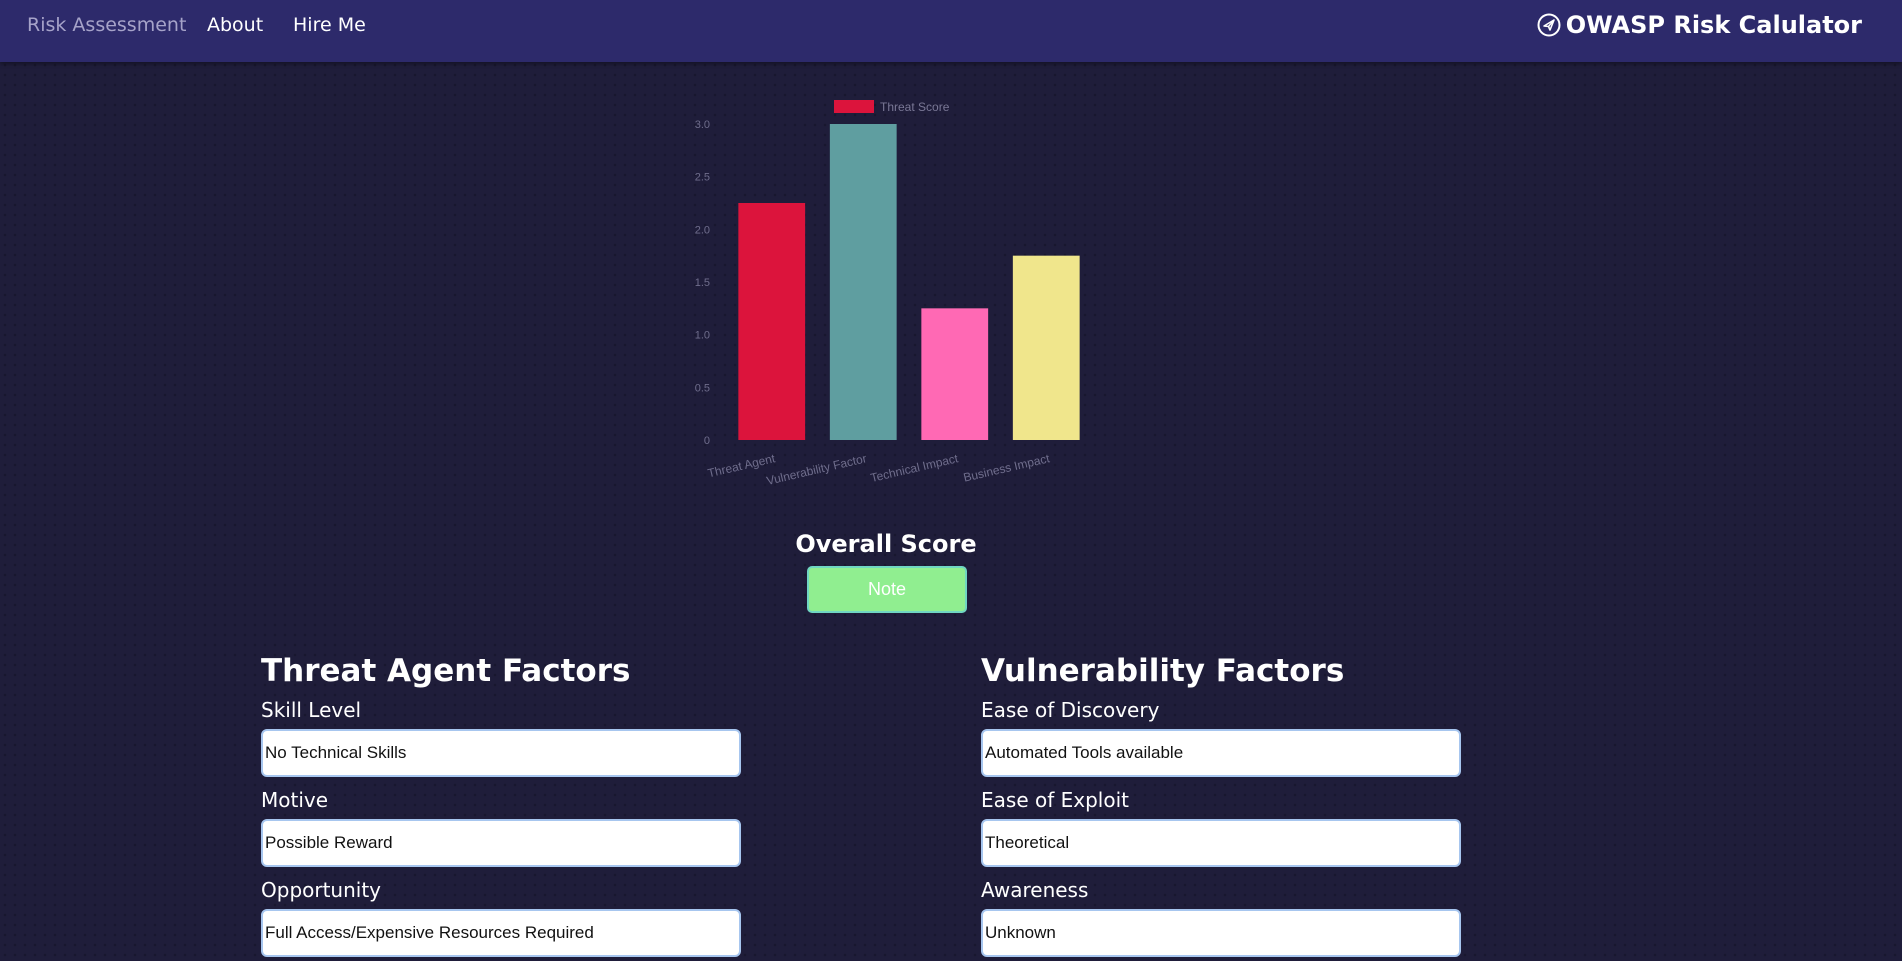 The height and width of the screenshot is (961, 1902). Describe the element at coordinates (235, 25) in the screenshot. I see `nav-link-about: About` at that location.